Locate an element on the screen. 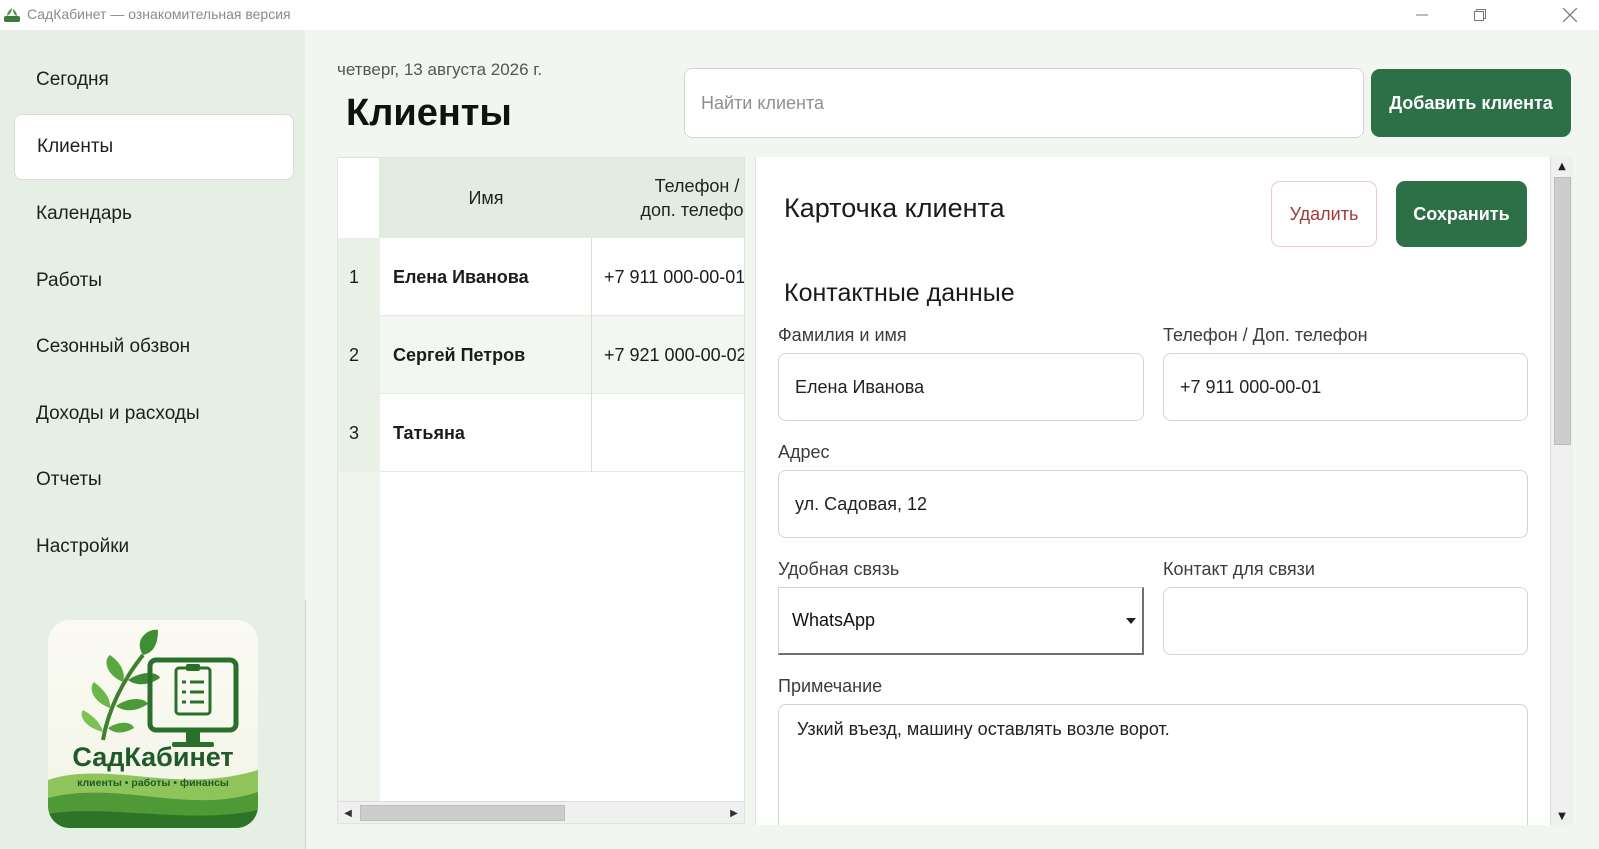 The width and height of the screenshot is (1599, 849). table-row: 2 Сергей Петров +7 921 000-00-02 is located at coordinates (541, 355).